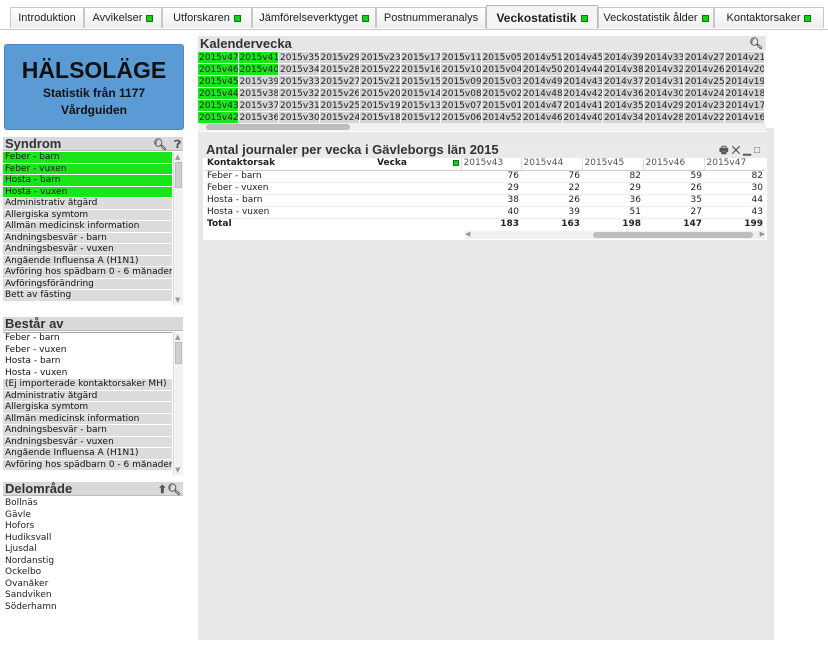 The height and width of the screenshot is (652, 828). I want to click on tab-postnummeranalys: Postnummeranalys, so click(431, 17).